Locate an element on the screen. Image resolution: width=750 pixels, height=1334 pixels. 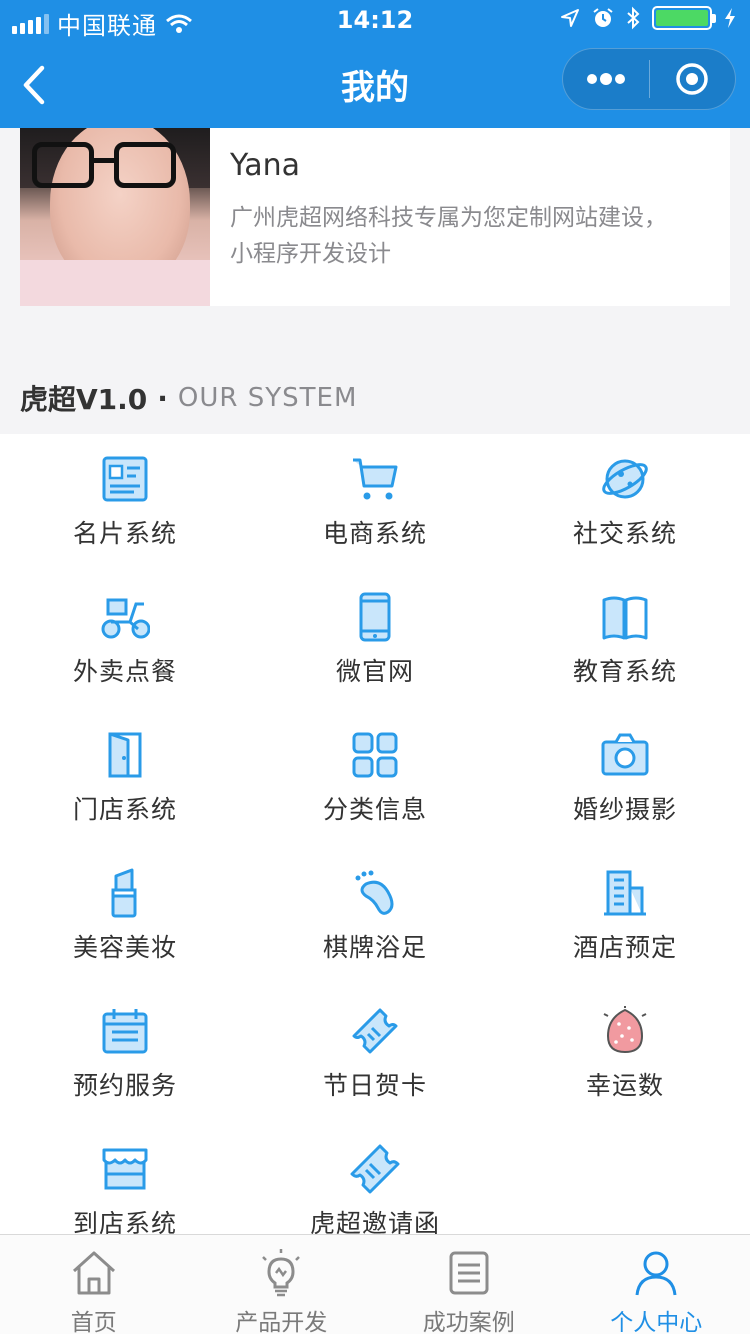
profile-name: Yana is located at coordinates (265, 165).